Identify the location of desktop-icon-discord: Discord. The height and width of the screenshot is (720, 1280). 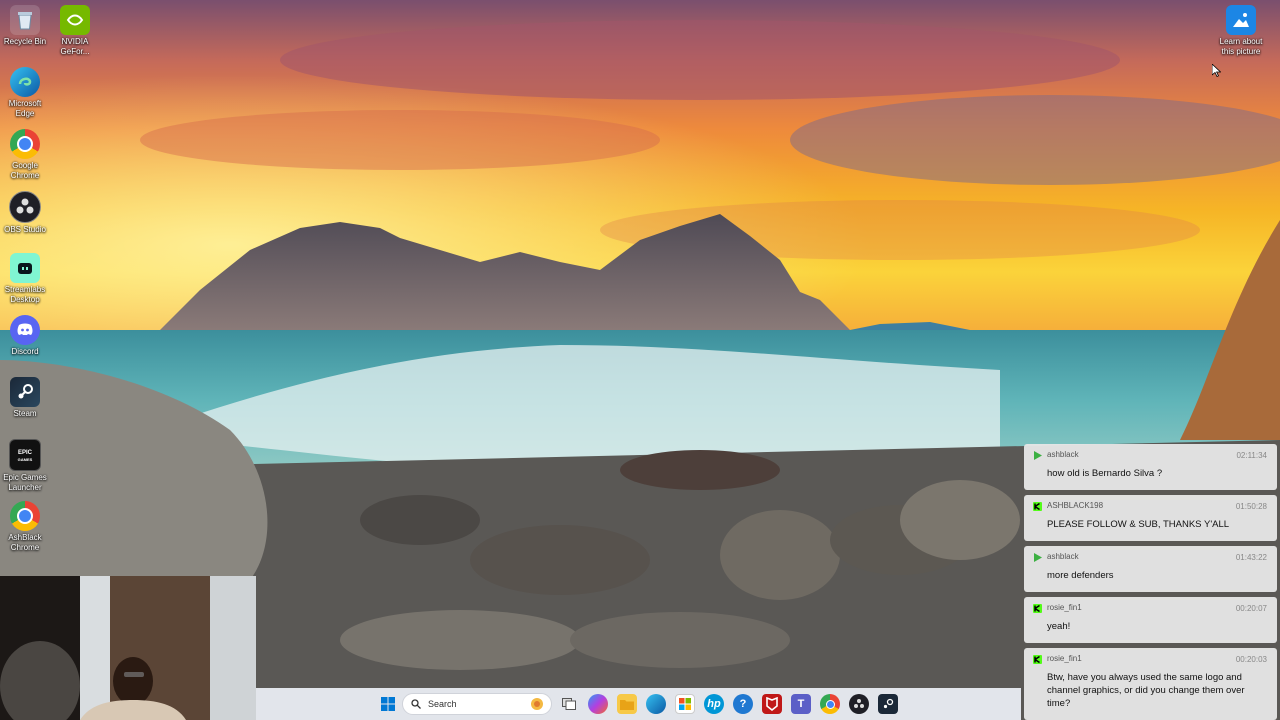
(25, 336).